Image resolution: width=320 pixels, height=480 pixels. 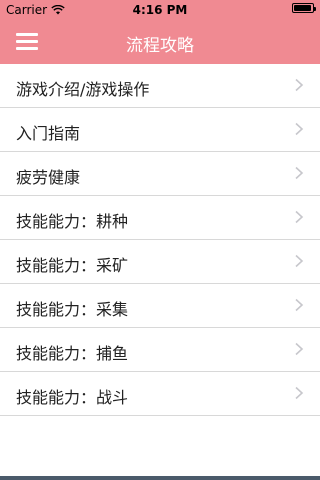 I want to click on status-bar: Carrier 4:16 PM, so click(x=160, y=10).